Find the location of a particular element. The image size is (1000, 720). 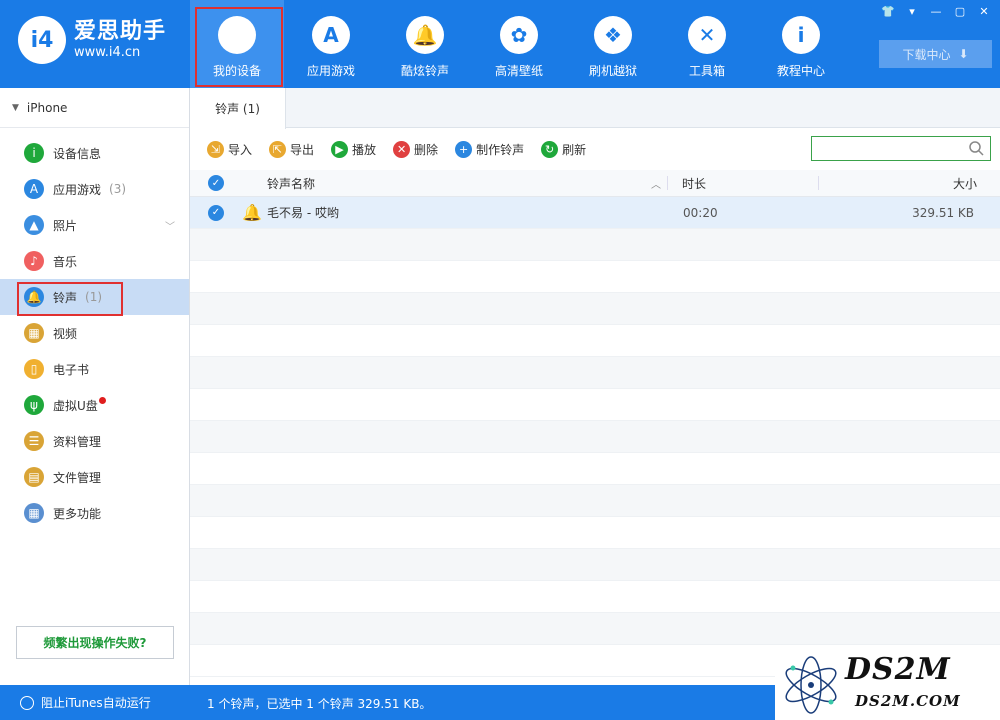

sidebar-item-9: ▤ 文件管理 is located at coordinates (94, 477).